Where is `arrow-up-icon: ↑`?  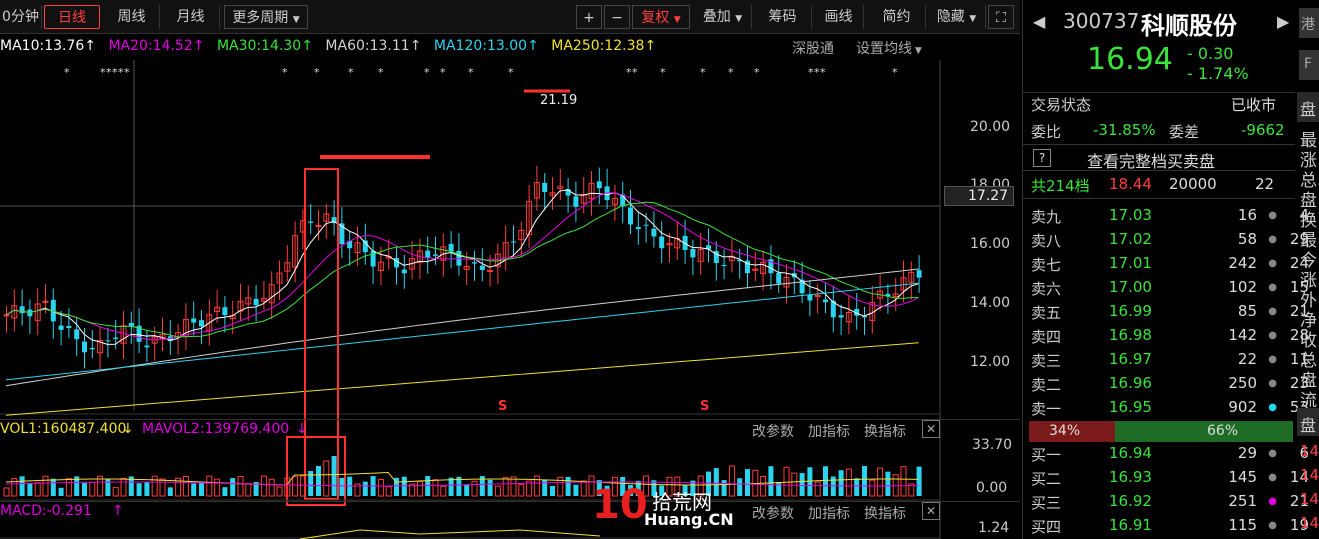
arrow-up-icon: ↑ is located at coordinates (307, 46).